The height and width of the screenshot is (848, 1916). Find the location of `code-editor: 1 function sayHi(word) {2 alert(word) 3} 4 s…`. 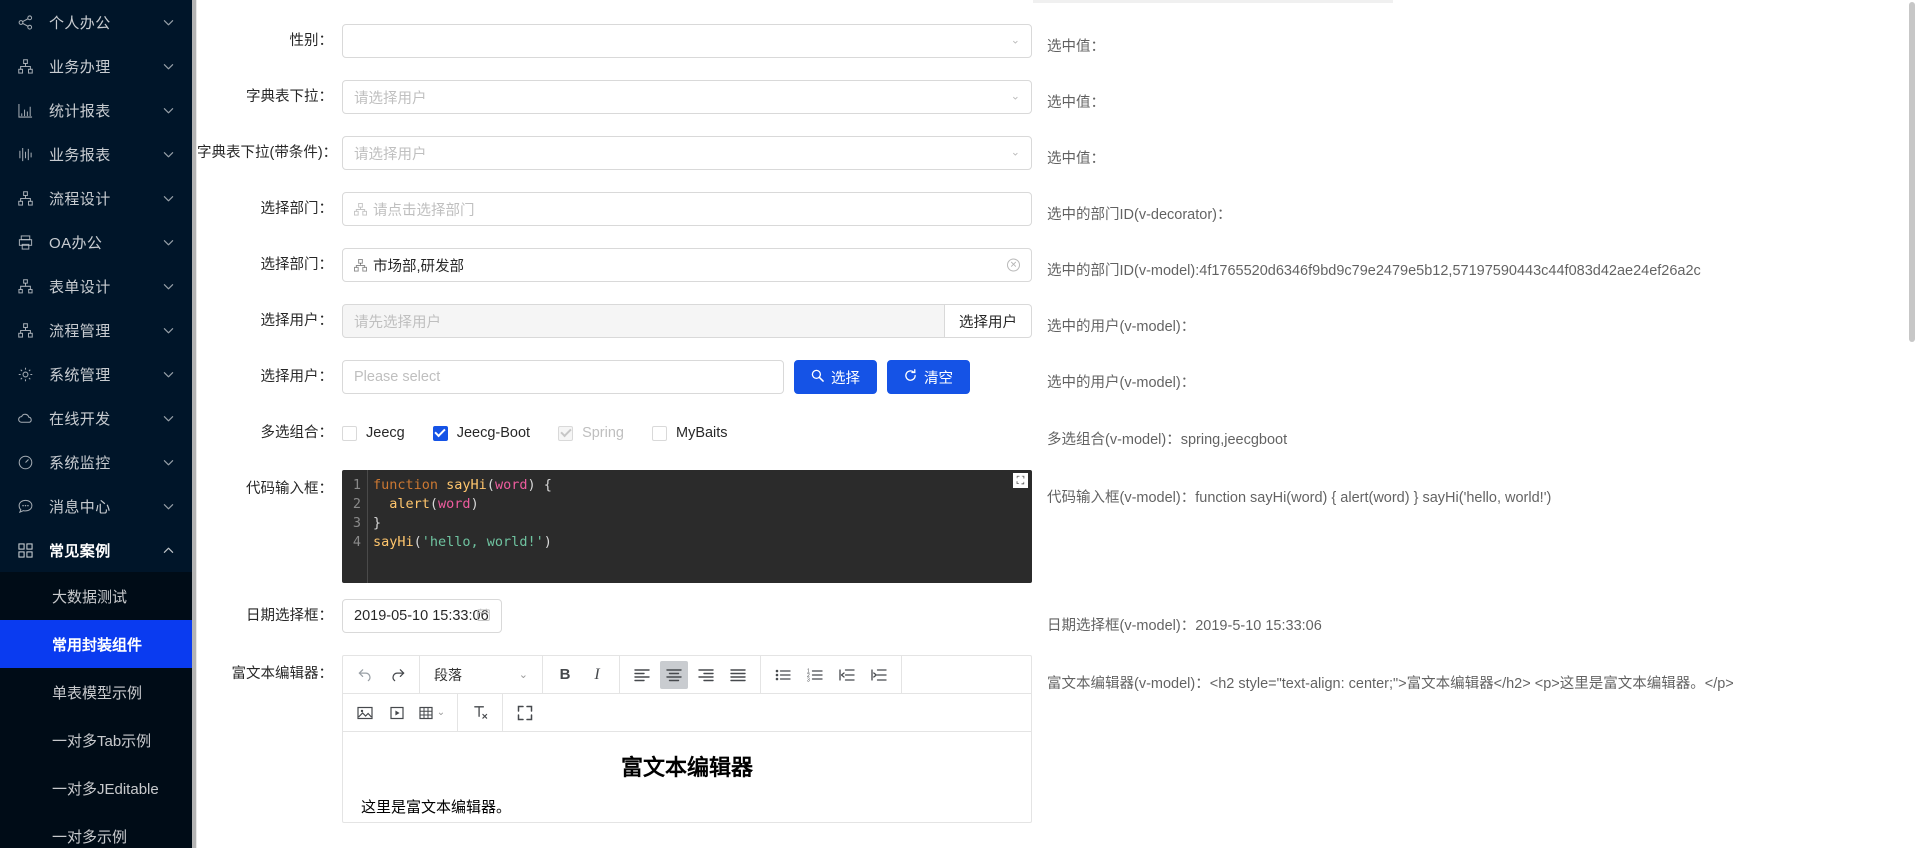

code-editor: 1 function sayHi(word) {2 alert(word) 3} 4 s… is located at coordinates (687, 526).